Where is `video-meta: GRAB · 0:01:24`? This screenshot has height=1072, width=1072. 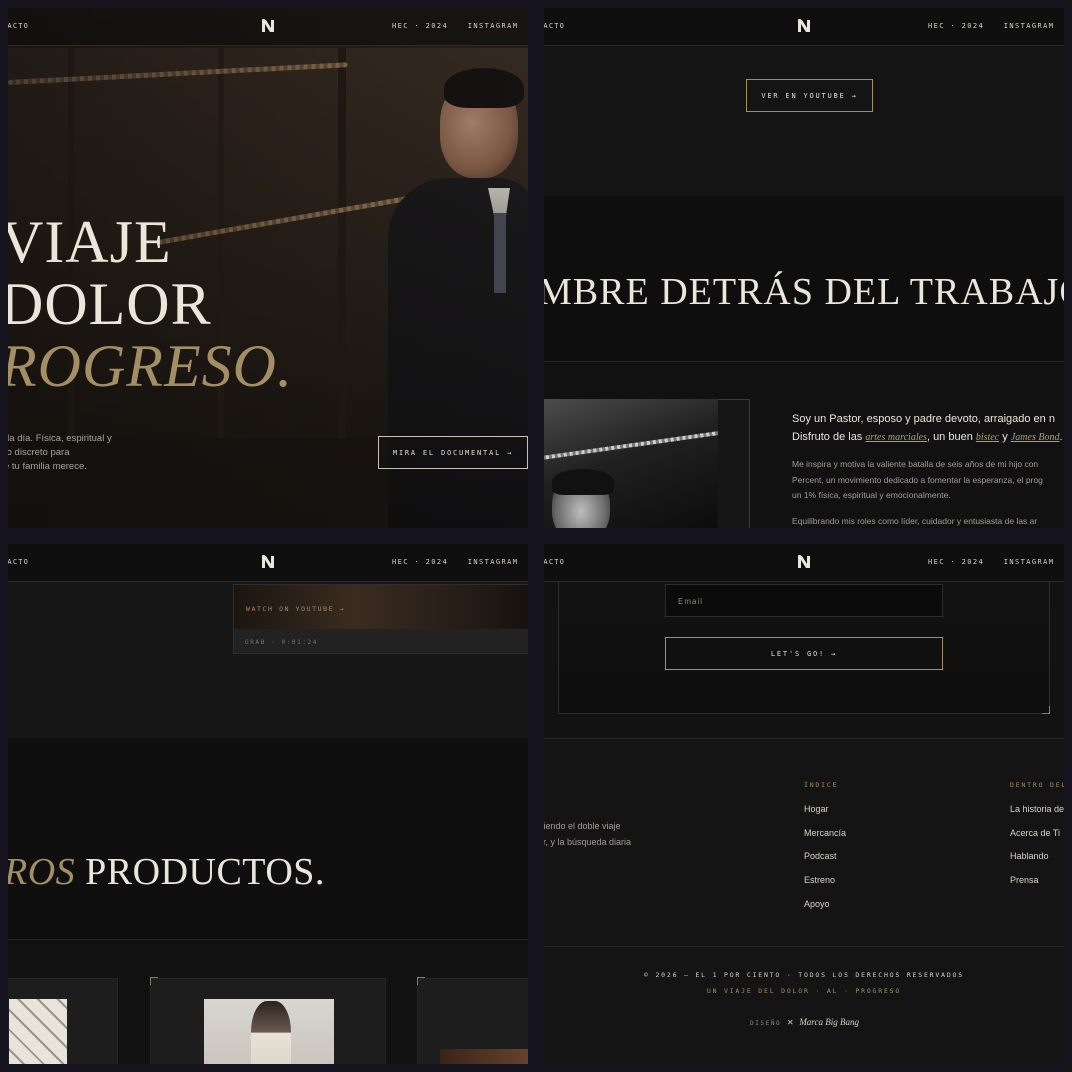
video-meta: GRAB · 0:01:24 is located at coordinates (281, 642).